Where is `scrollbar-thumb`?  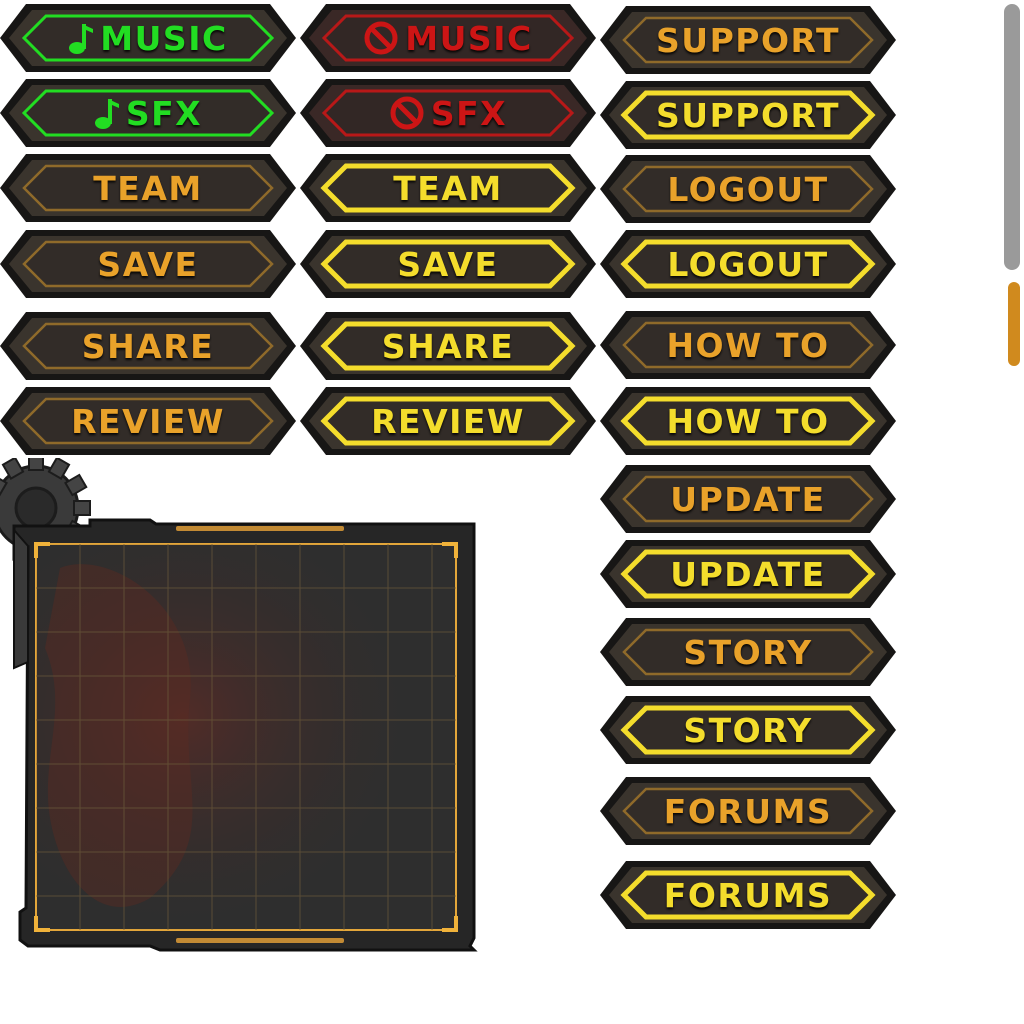 scrollbar-thumb is located at coordinates (1014, 324).